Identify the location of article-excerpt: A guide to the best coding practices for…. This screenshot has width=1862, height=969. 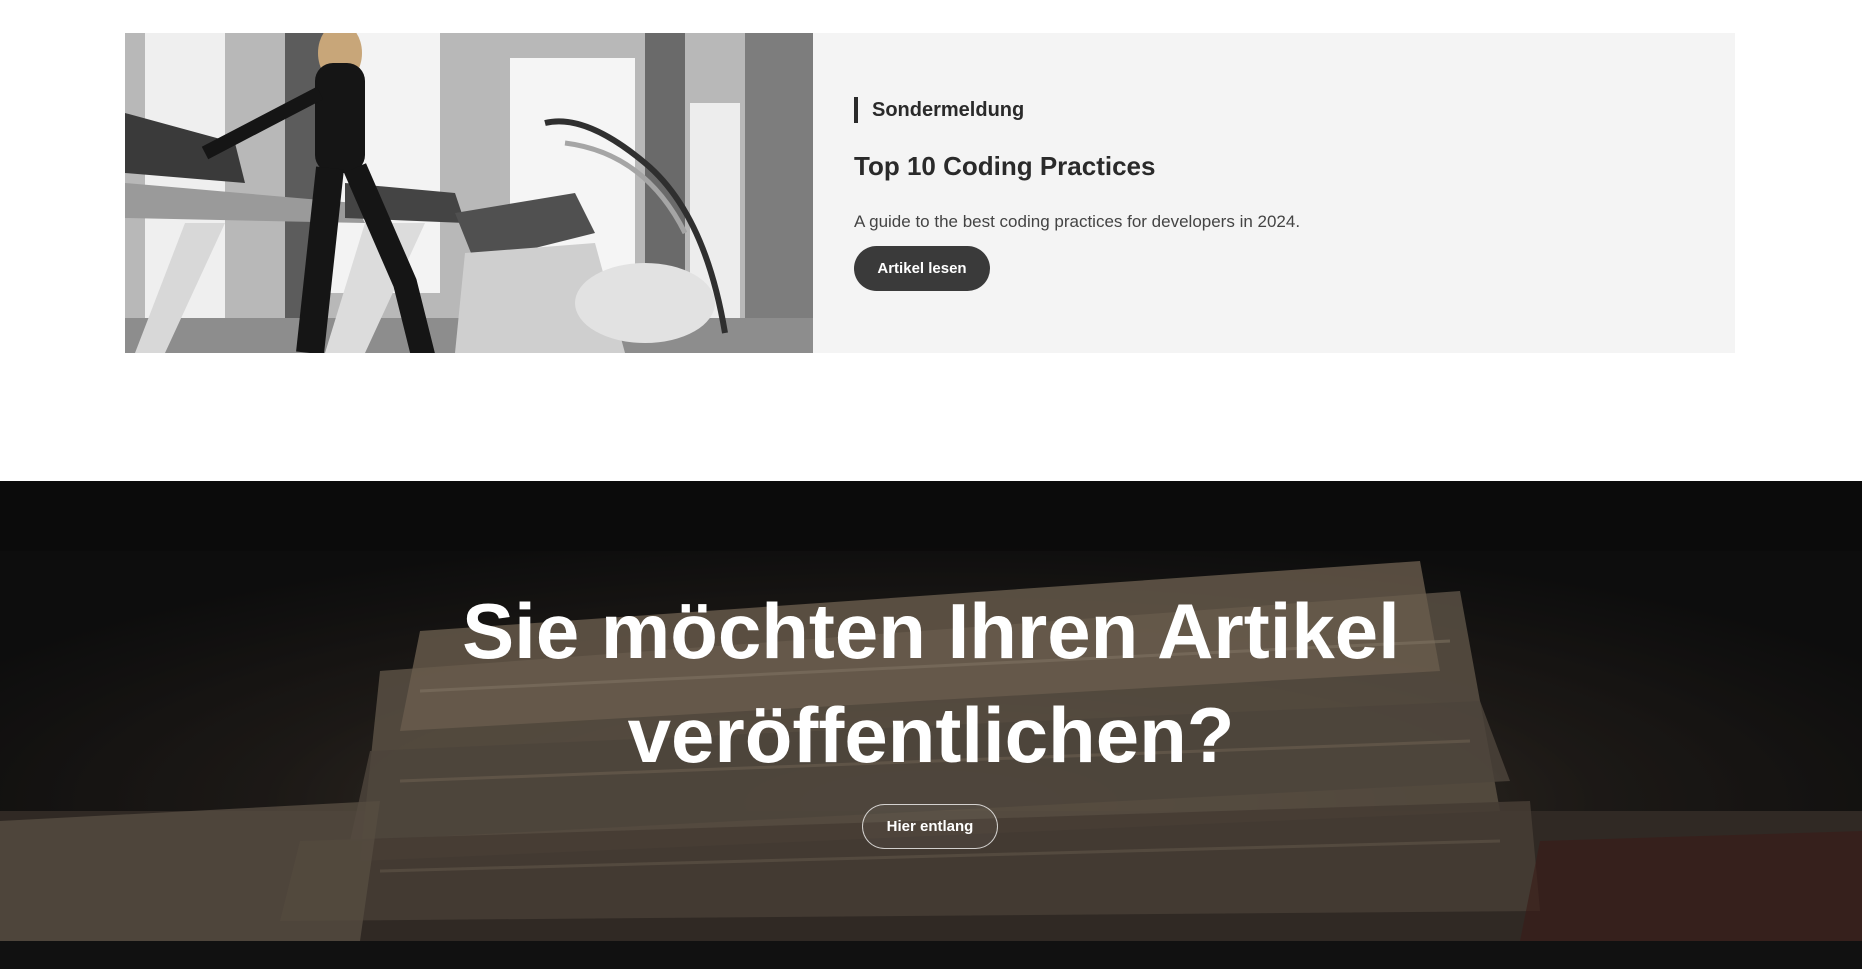
(1077, 221).